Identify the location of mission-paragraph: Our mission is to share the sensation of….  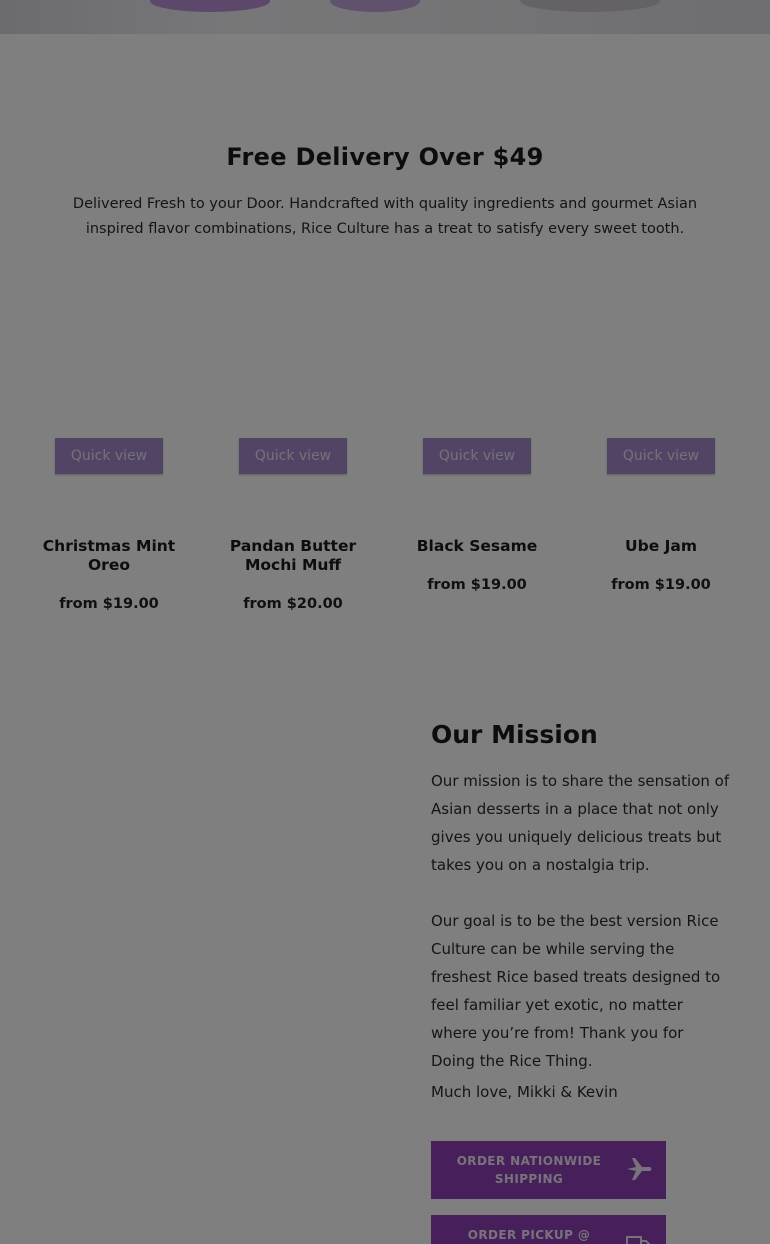
(580, 823).